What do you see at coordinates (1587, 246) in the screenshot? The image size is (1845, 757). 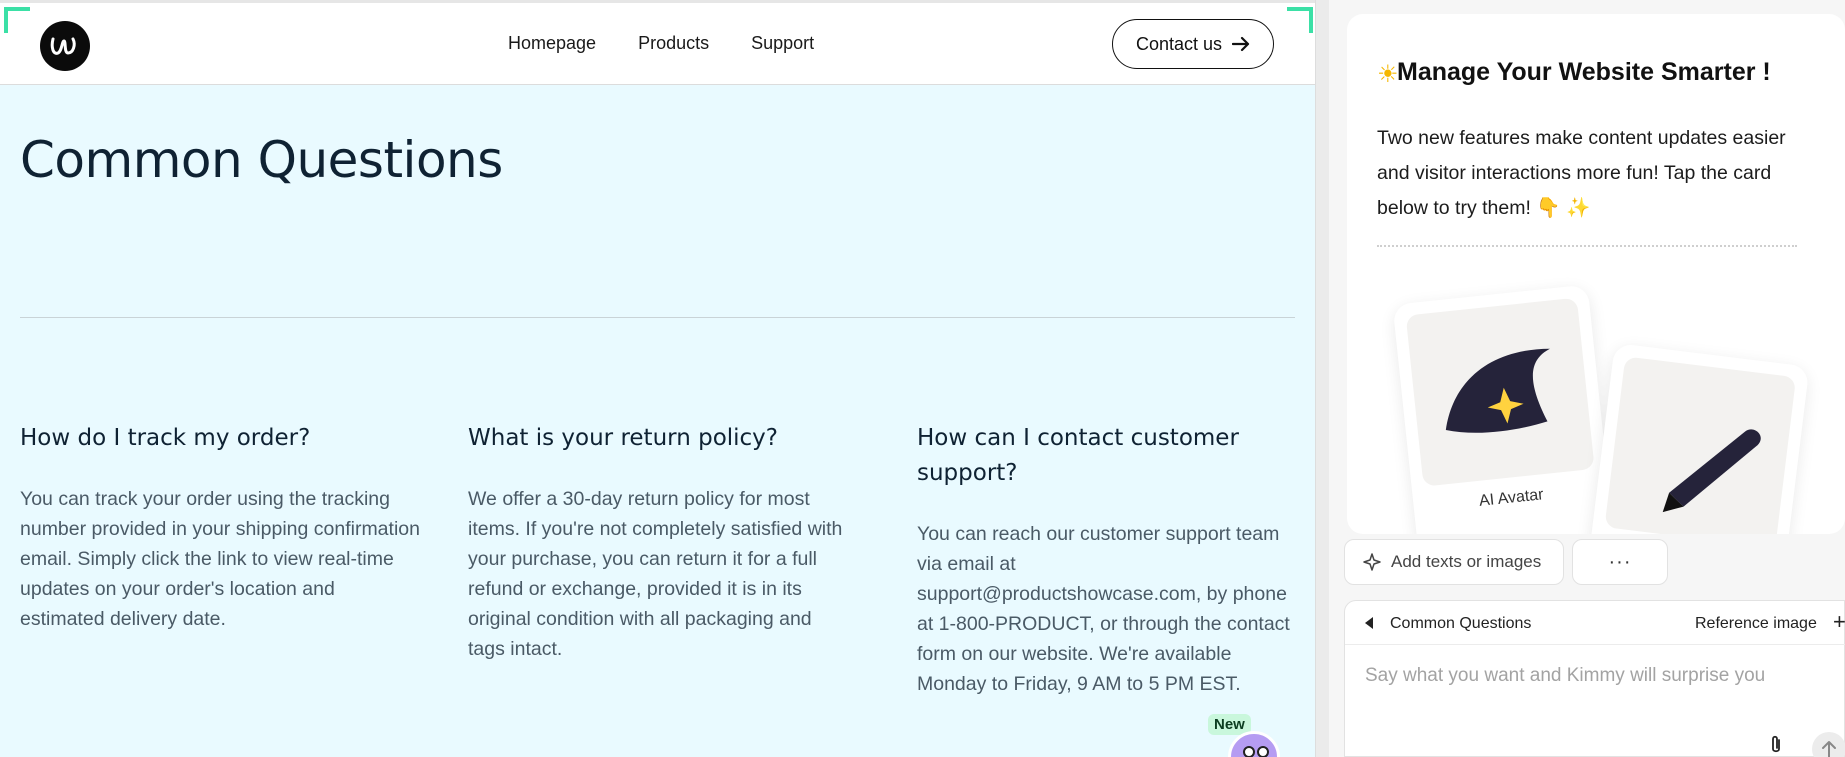 I see `card-divider` at bounding box center [1587, 246].